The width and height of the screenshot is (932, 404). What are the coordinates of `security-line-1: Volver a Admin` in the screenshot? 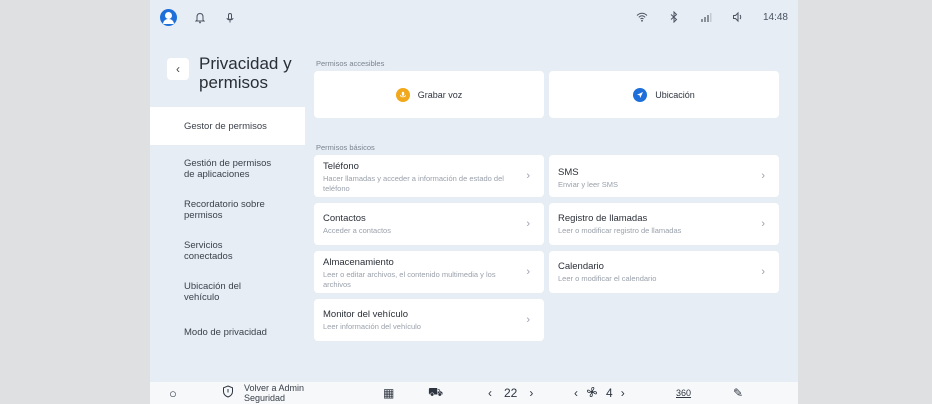 It's located at (274, 388).